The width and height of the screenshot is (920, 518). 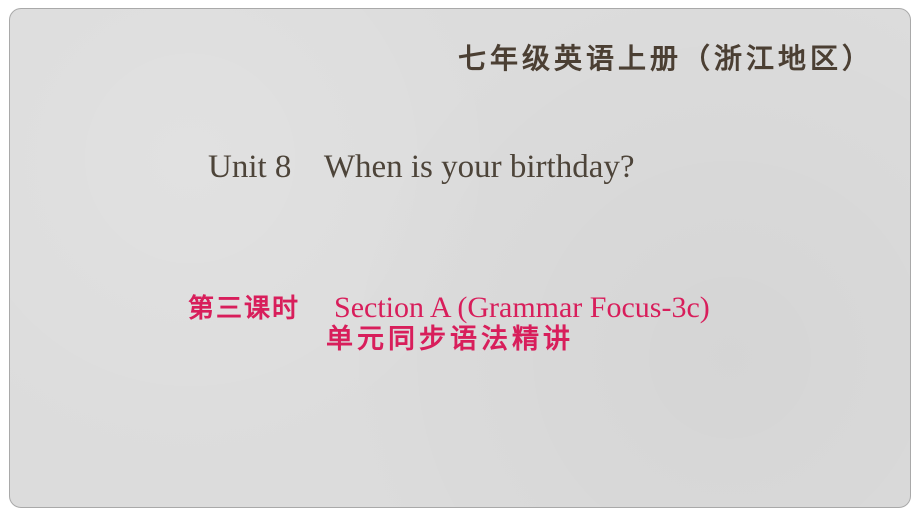 I want to click on series-title: 七年级英语上册（浙江地区）, so click(x=665, y=58).